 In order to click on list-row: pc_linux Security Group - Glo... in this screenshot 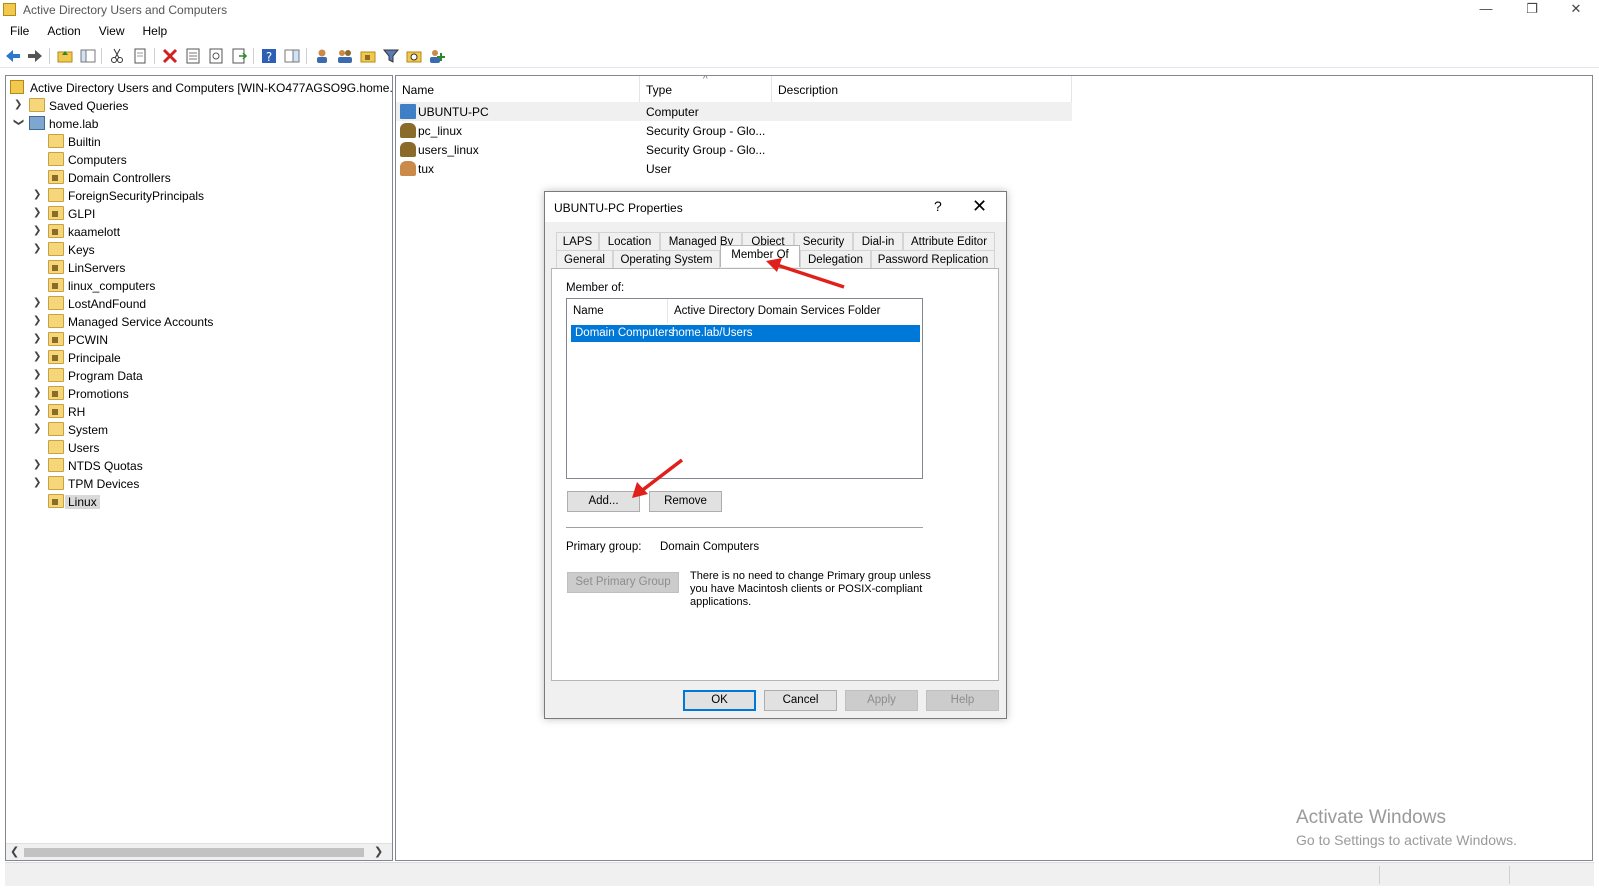, I will do `click(734, 130)`.